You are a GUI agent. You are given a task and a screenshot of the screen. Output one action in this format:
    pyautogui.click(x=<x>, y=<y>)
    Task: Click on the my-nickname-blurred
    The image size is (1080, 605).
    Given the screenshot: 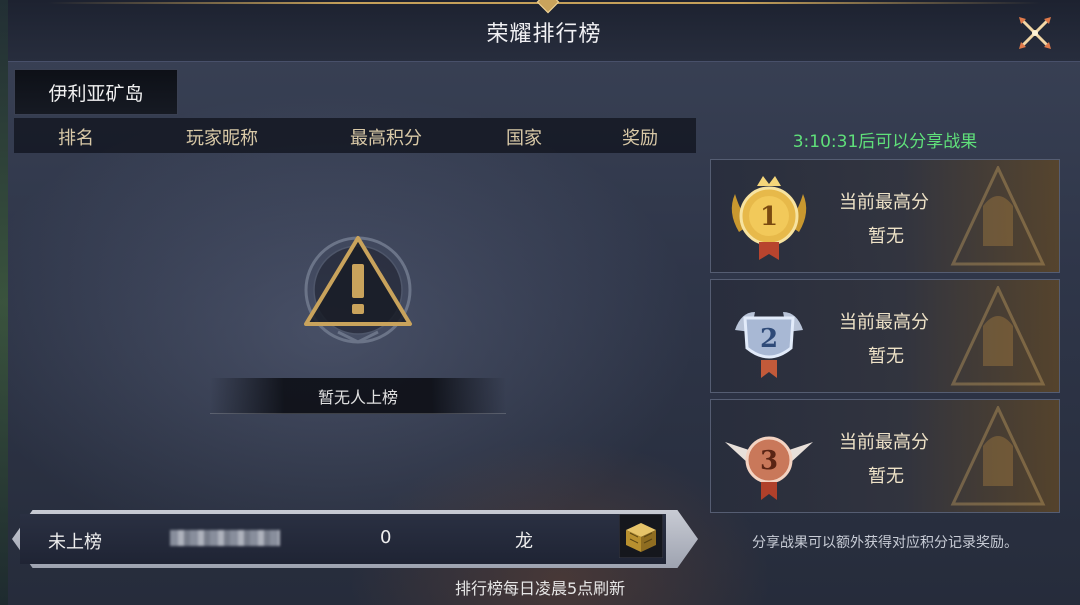 What is the action you would take?
    pyautogui.click(x=225, y=538)
    